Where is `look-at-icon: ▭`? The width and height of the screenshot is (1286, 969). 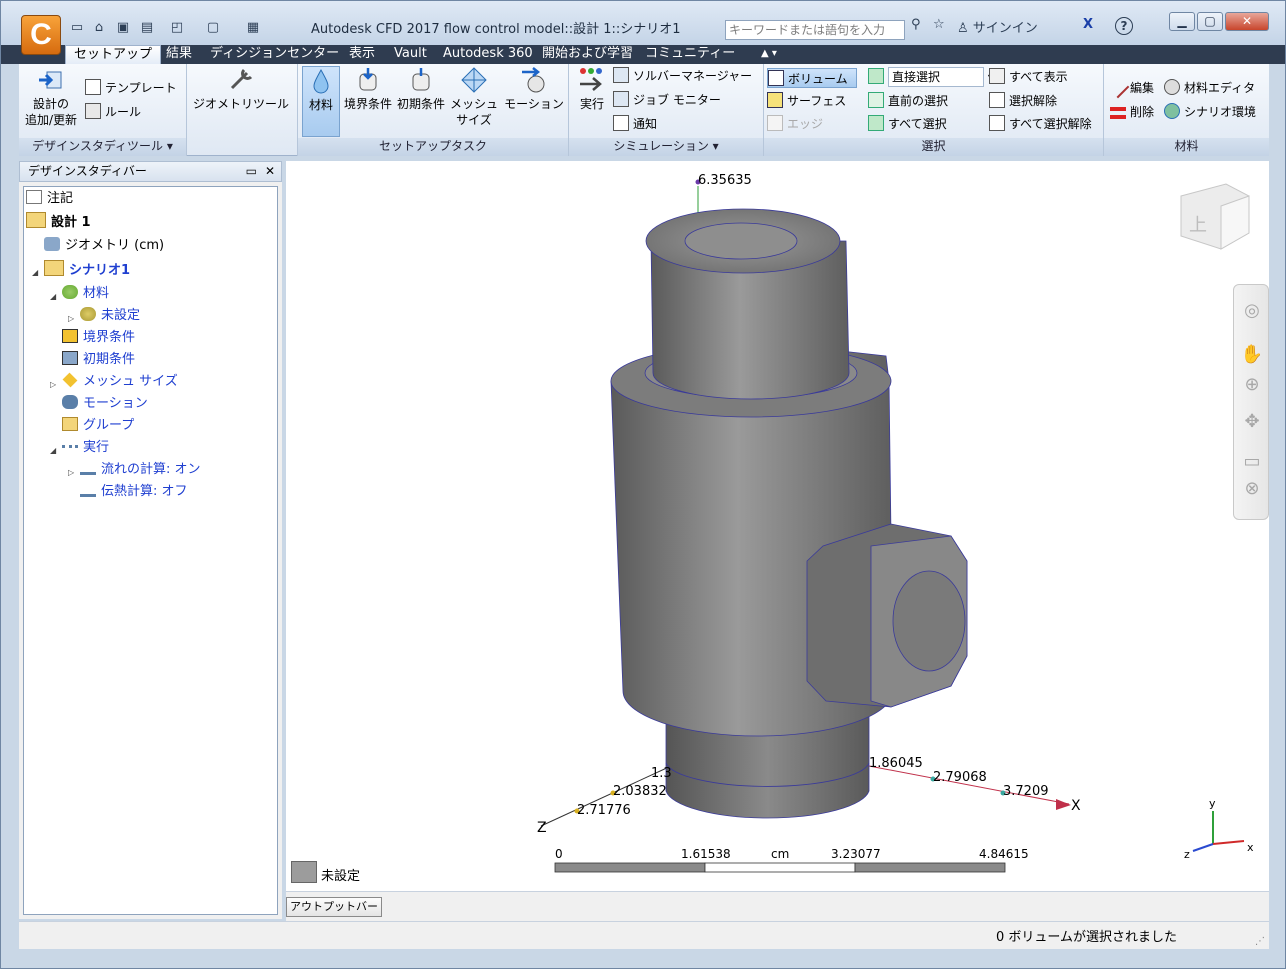
look-at-icon: ▭ is located at coordinates (1252, 462).